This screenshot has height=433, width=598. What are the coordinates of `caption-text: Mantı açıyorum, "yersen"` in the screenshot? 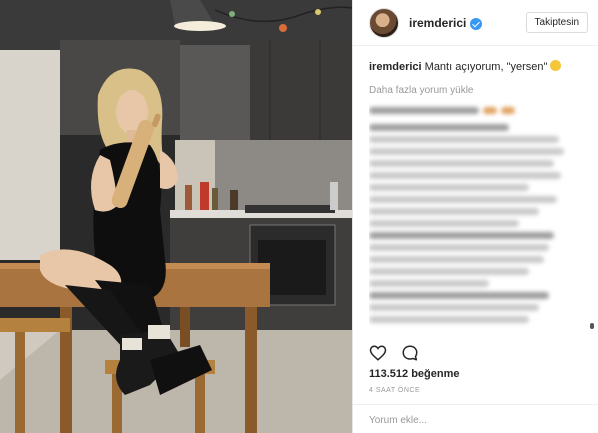 It's located at (486, 67).